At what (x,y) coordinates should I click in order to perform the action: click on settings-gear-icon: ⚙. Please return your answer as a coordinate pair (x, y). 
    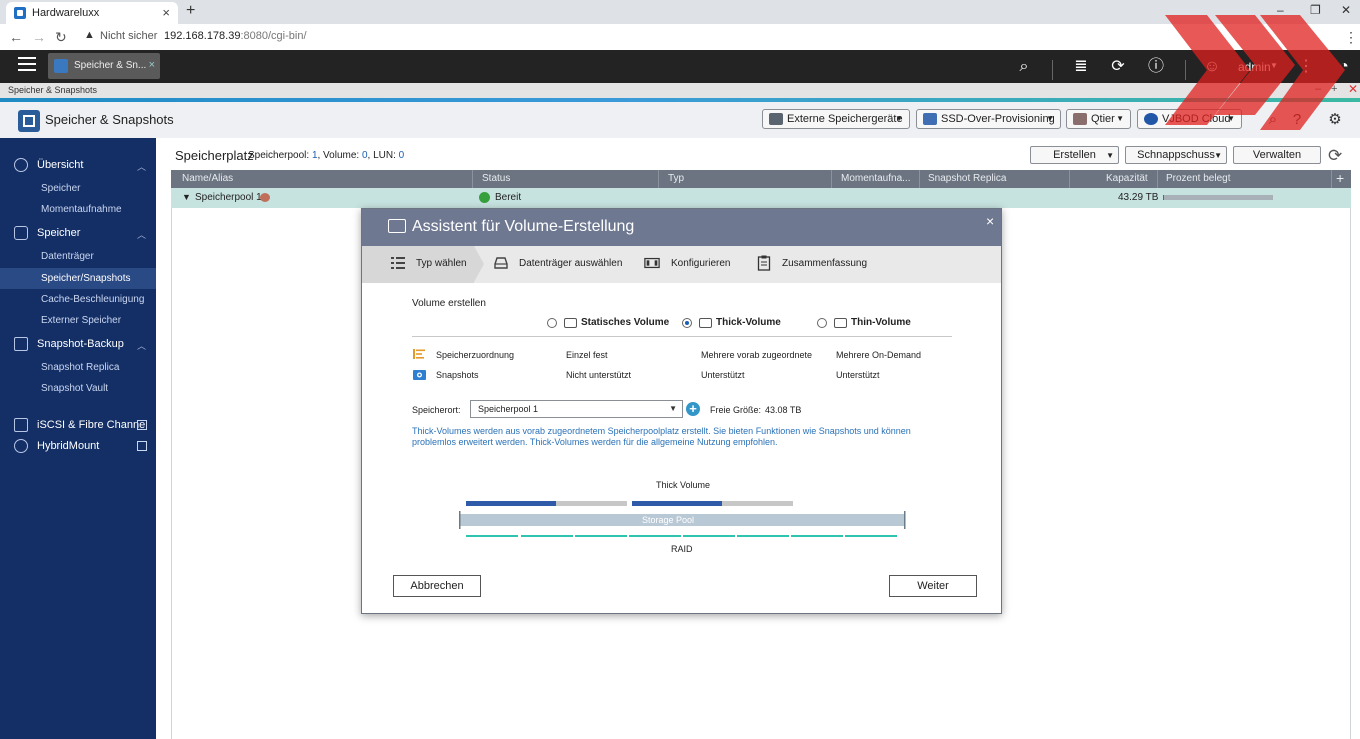
    Looking at the image, I should click on (1335, 120).